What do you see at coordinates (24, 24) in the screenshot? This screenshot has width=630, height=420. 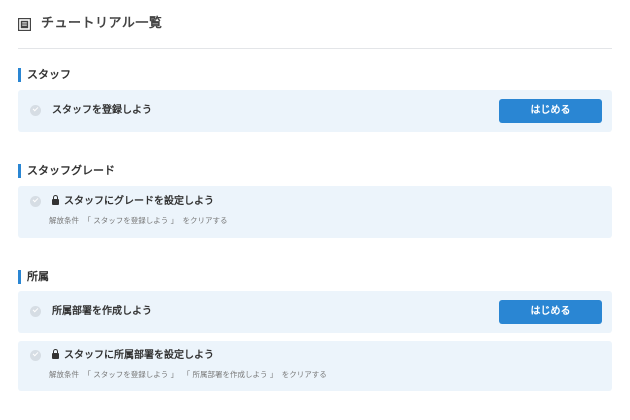 I see `book-icon` at bounding box center [24, 24].